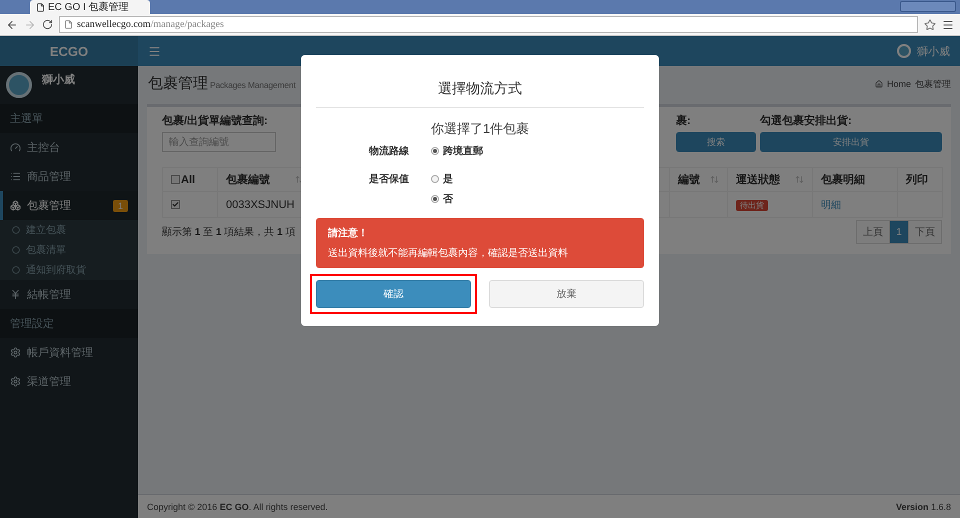  What do you see at coordinates (69, 118) in the screenshot?
I see `menu-section-header: 主選單` at bounding box center [69, 118].